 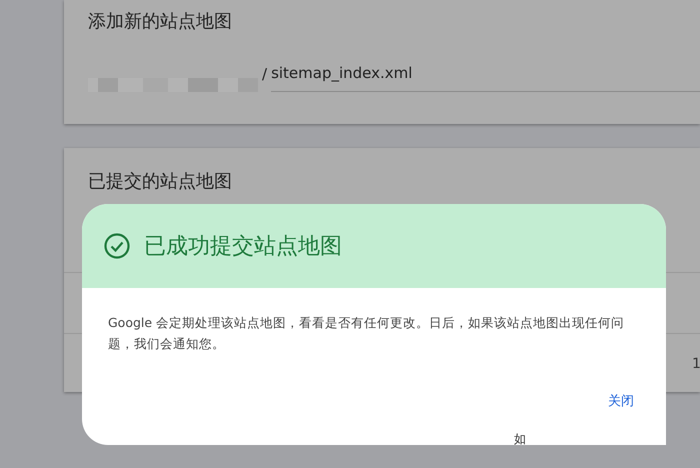 What do you see at coordinates (265, 74) in the screenshot?
I see `url-prefix: /` at bounding box center [265, 74].